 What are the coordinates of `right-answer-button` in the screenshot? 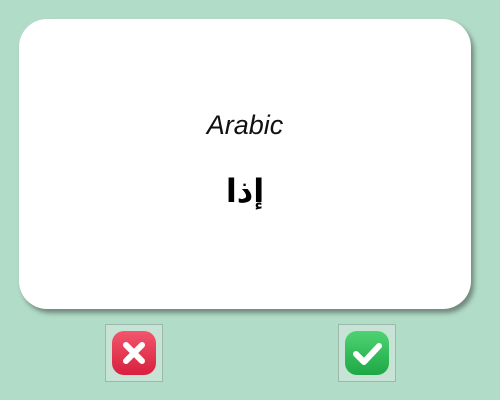 It's located at (367, 353).